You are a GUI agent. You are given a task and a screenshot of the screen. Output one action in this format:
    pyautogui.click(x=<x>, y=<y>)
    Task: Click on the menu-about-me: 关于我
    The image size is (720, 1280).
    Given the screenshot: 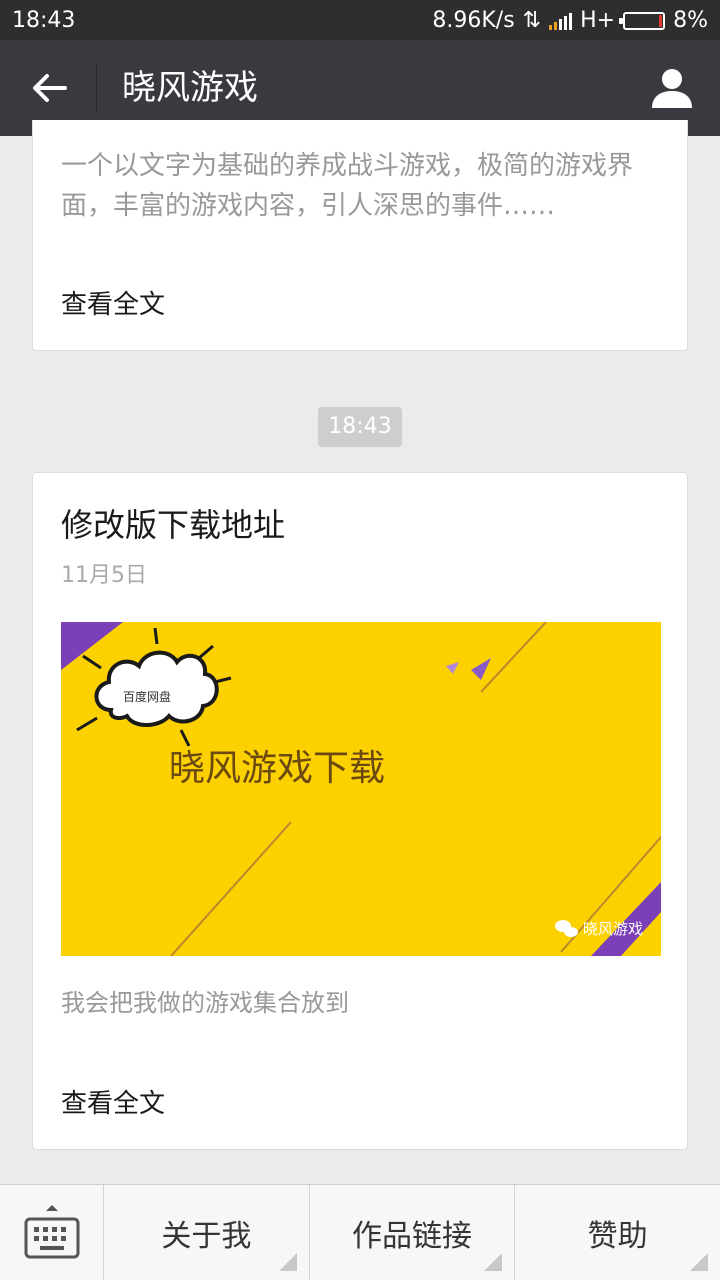 What is the action you would take?
    pyautogui.click(x=207, y=1232)
    